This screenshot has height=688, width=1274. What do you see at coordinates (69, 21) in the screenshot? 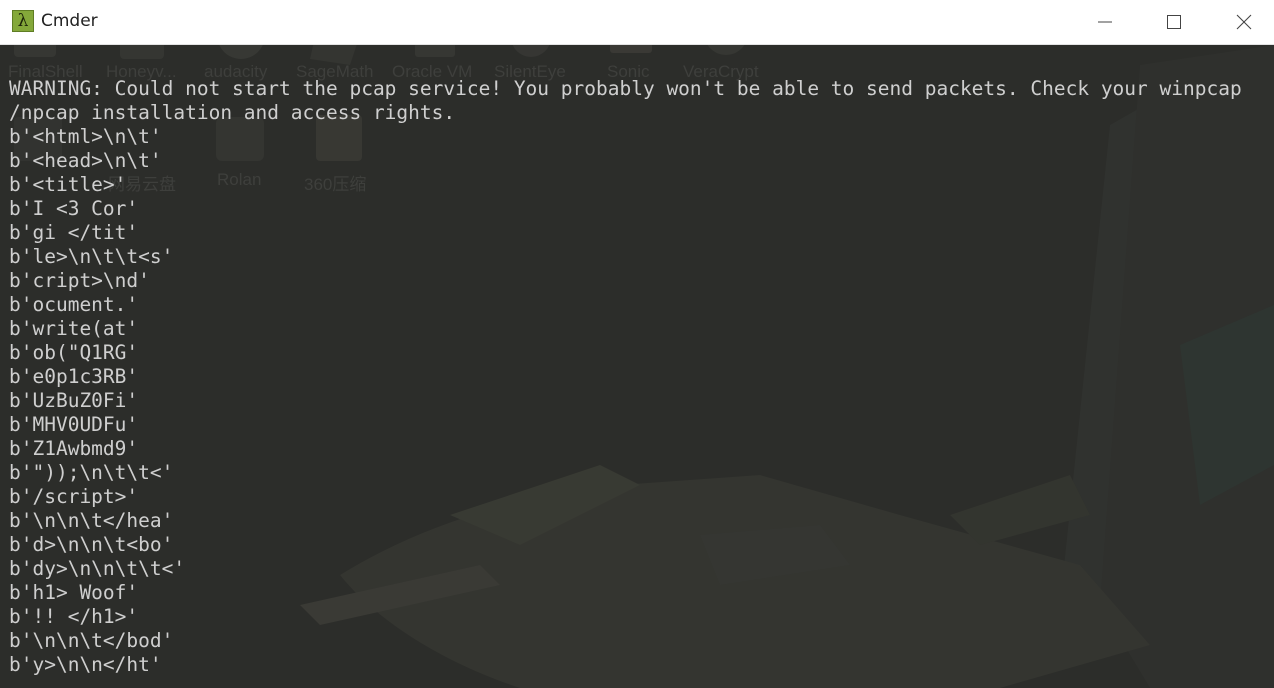
I see `window-title: Cmder` at bounding box center [69, 21].